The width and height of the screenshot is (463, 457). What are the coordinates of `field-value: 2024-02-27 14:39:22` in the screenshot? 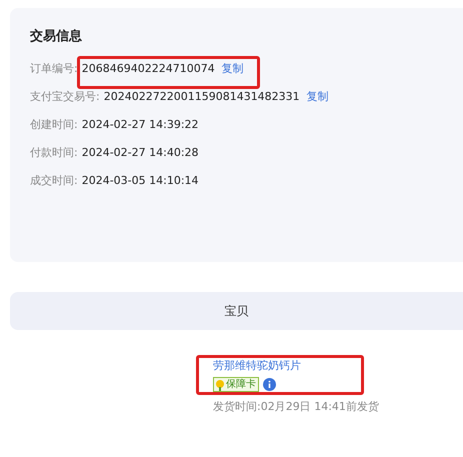 It's located at (140, 124).